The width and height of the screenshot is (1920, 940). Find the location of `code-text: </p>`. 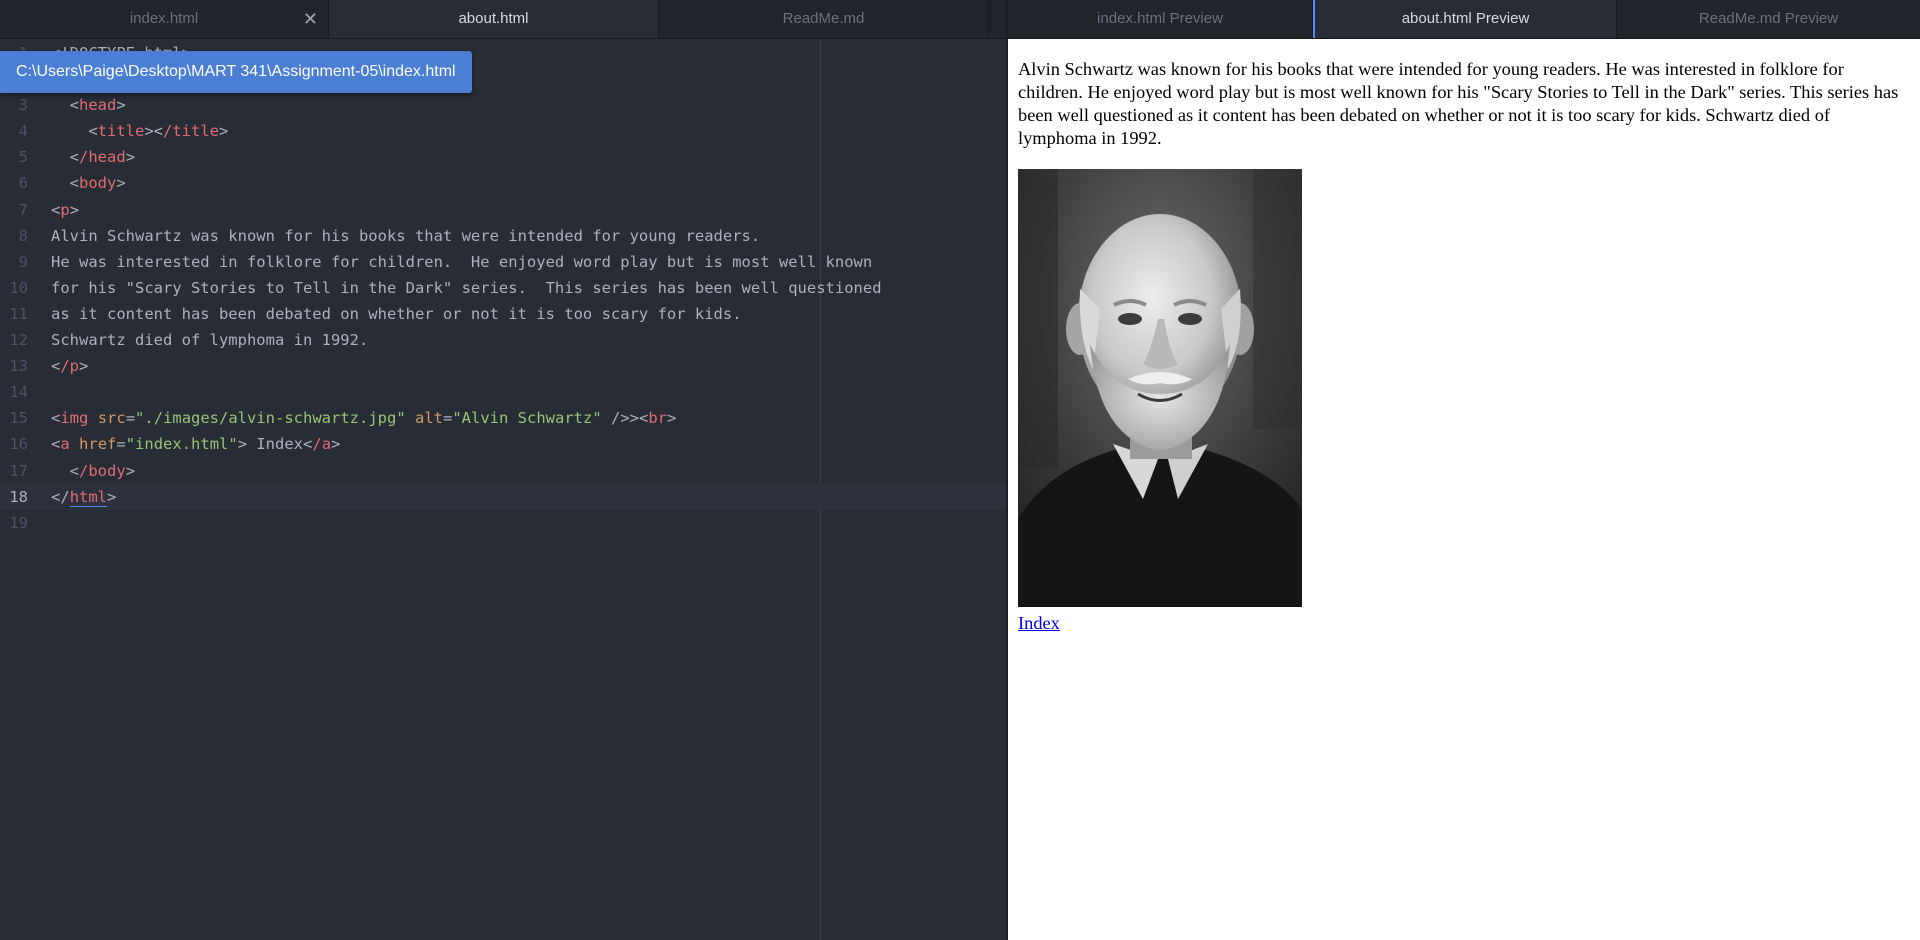

code-text: </p> is located at coordinates (70, 366).